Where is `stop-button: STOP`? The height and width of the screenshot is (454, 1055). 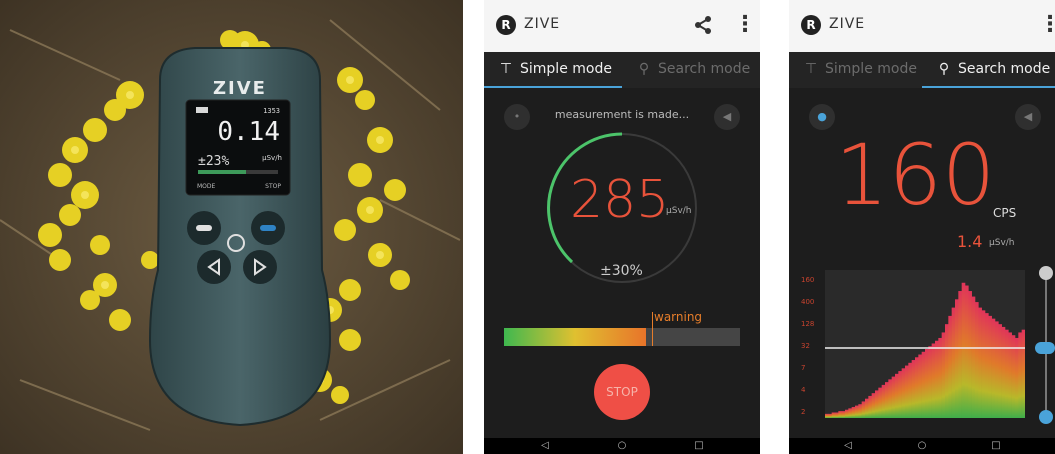
stop-button: STOP is located at coordinates (622, 392).